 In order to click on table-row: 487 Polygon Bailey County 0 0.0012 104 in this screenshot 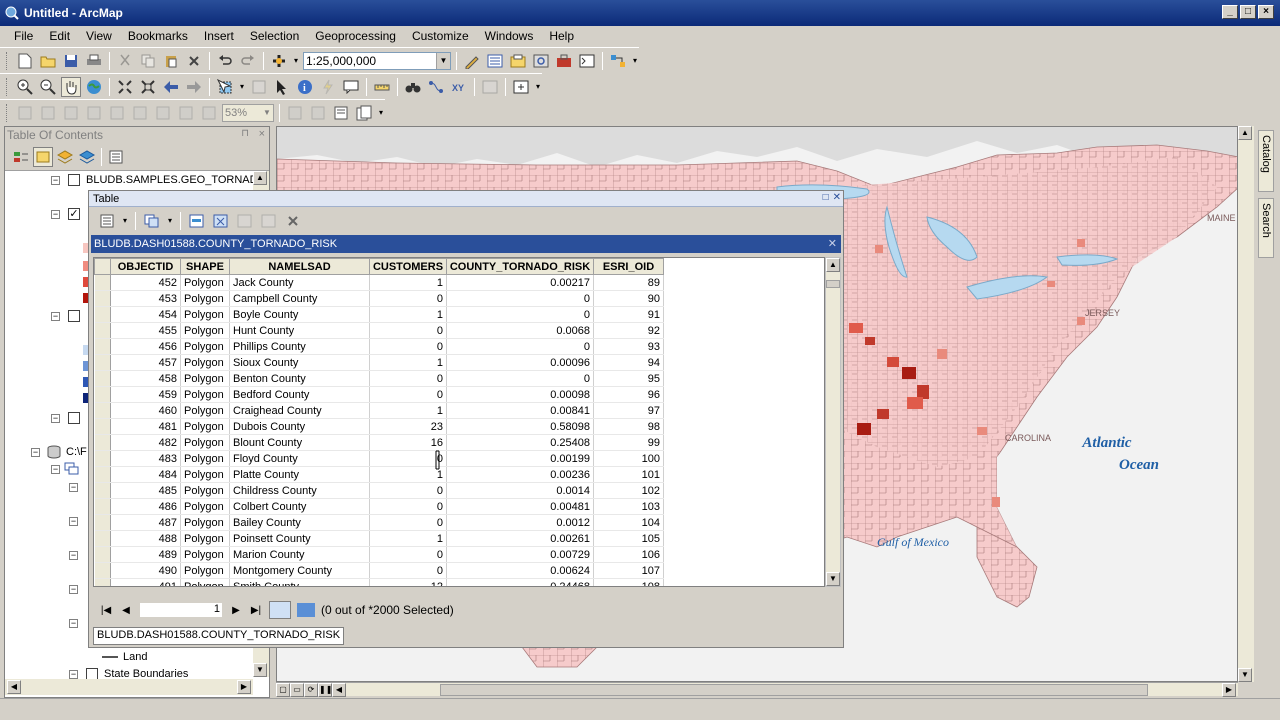, I will do `click(379, 522)`.